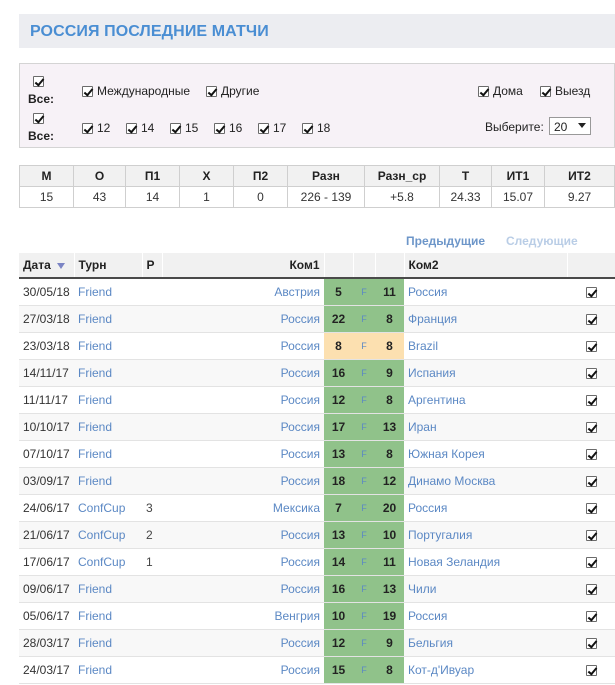 The height and width of the screenshot is (685, 615). Describe the element at coordinates (485, 400) in the screenshot. I see `team2-link: Аргентина` at that location.